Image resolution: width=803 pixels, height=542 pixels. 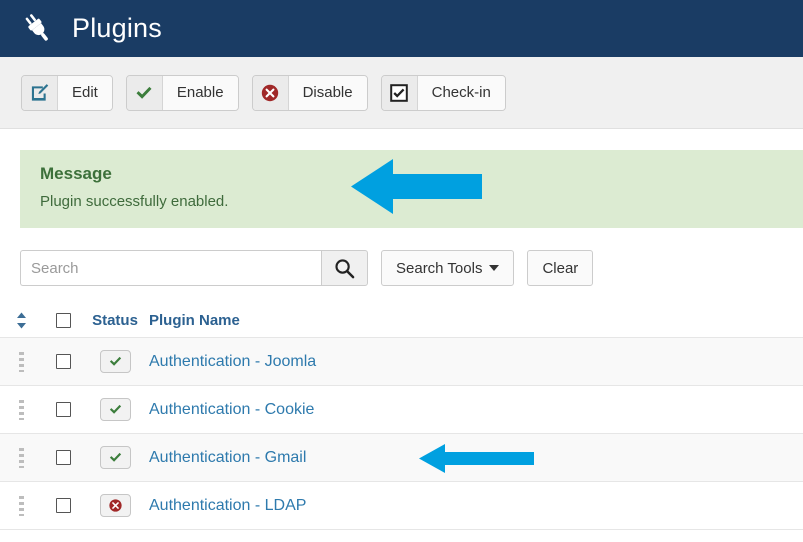 What do you see at coordinates (344, 268) in the screenshot?
I see `search-icon` at bounding box center [344, 268].